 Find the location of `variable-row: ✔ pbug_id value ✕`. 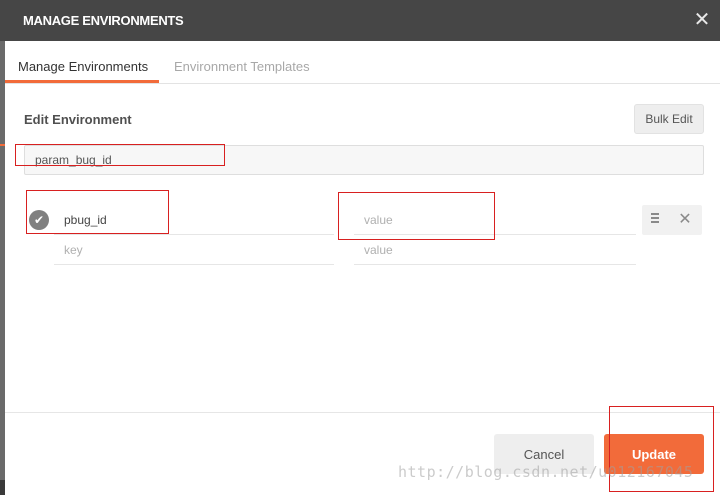

variable-row: ✔ pbug_id value ✕ is located at coordinates (364, 220).